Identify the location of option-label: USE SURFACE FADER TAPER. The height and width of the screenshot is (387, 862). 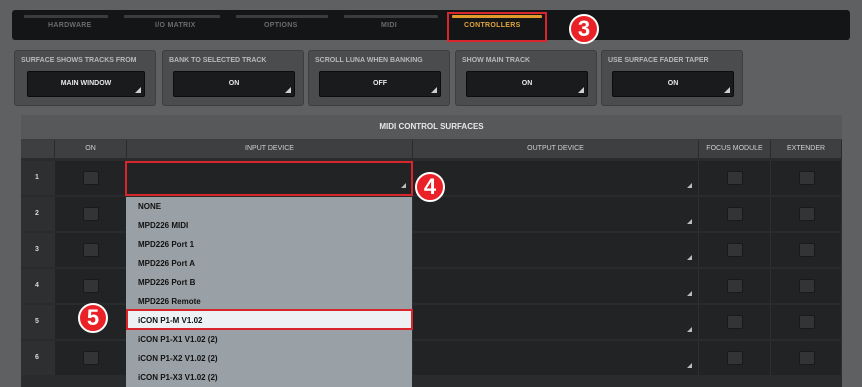
(658, 60).